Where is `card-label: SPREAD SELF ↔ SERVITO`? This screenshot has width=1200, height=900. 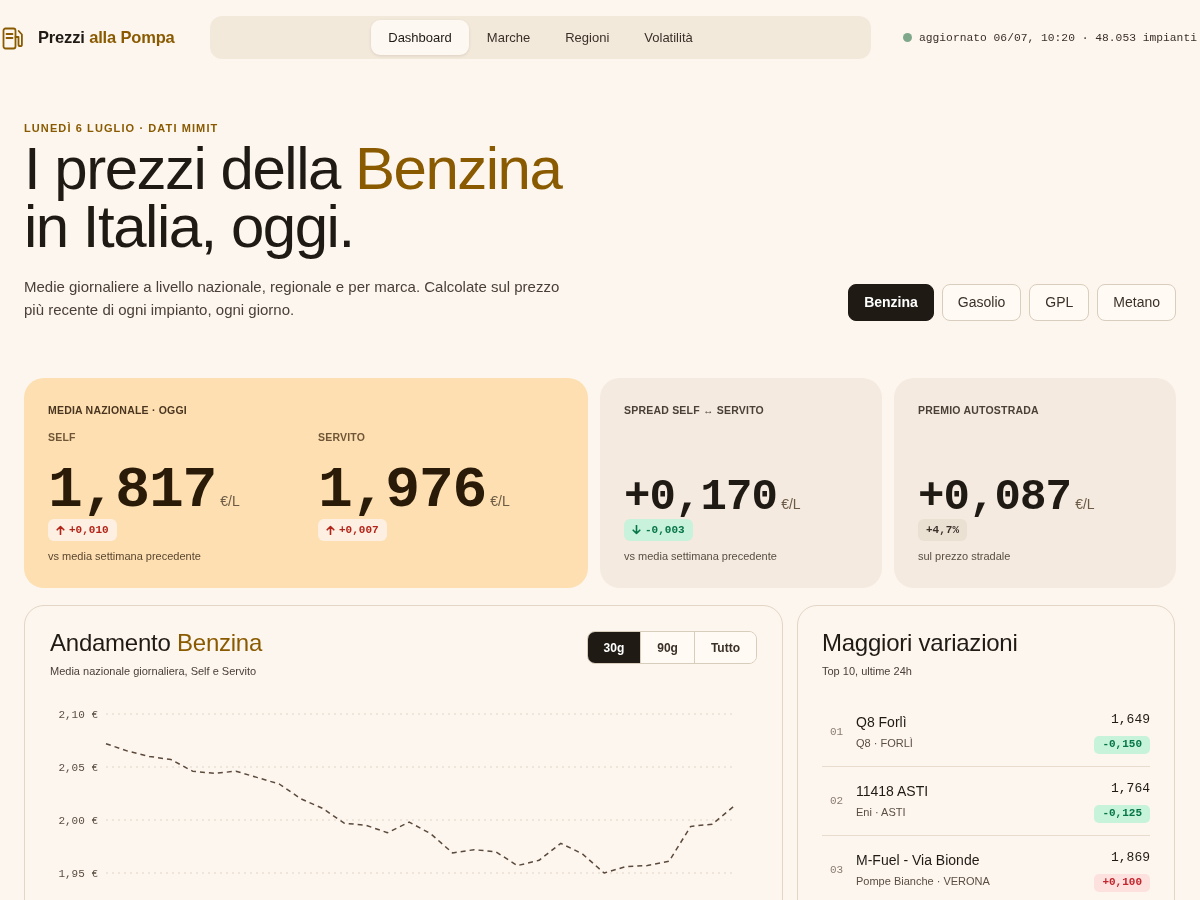 card-label: SPREAD SELF ↔ SERVITO is located at coordinates (694, 410).